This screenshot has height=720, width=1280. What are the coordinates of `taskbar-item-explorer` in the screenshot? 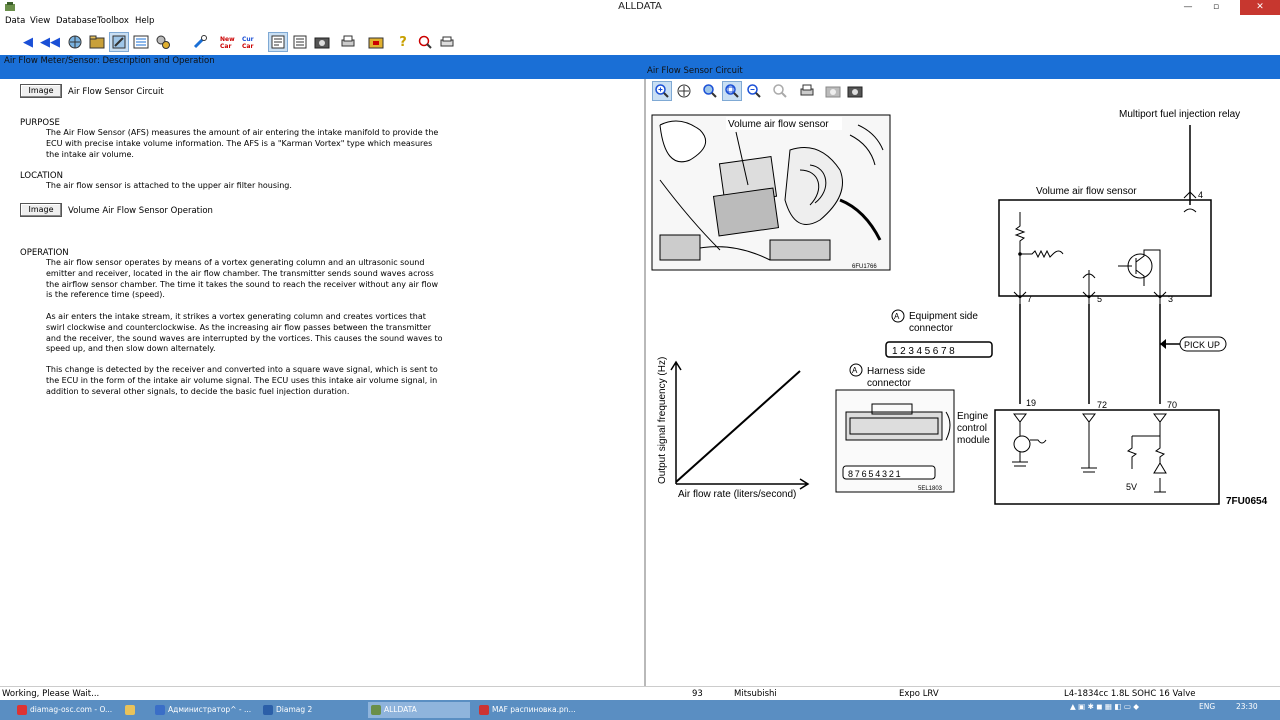 It's located at (134, 710).